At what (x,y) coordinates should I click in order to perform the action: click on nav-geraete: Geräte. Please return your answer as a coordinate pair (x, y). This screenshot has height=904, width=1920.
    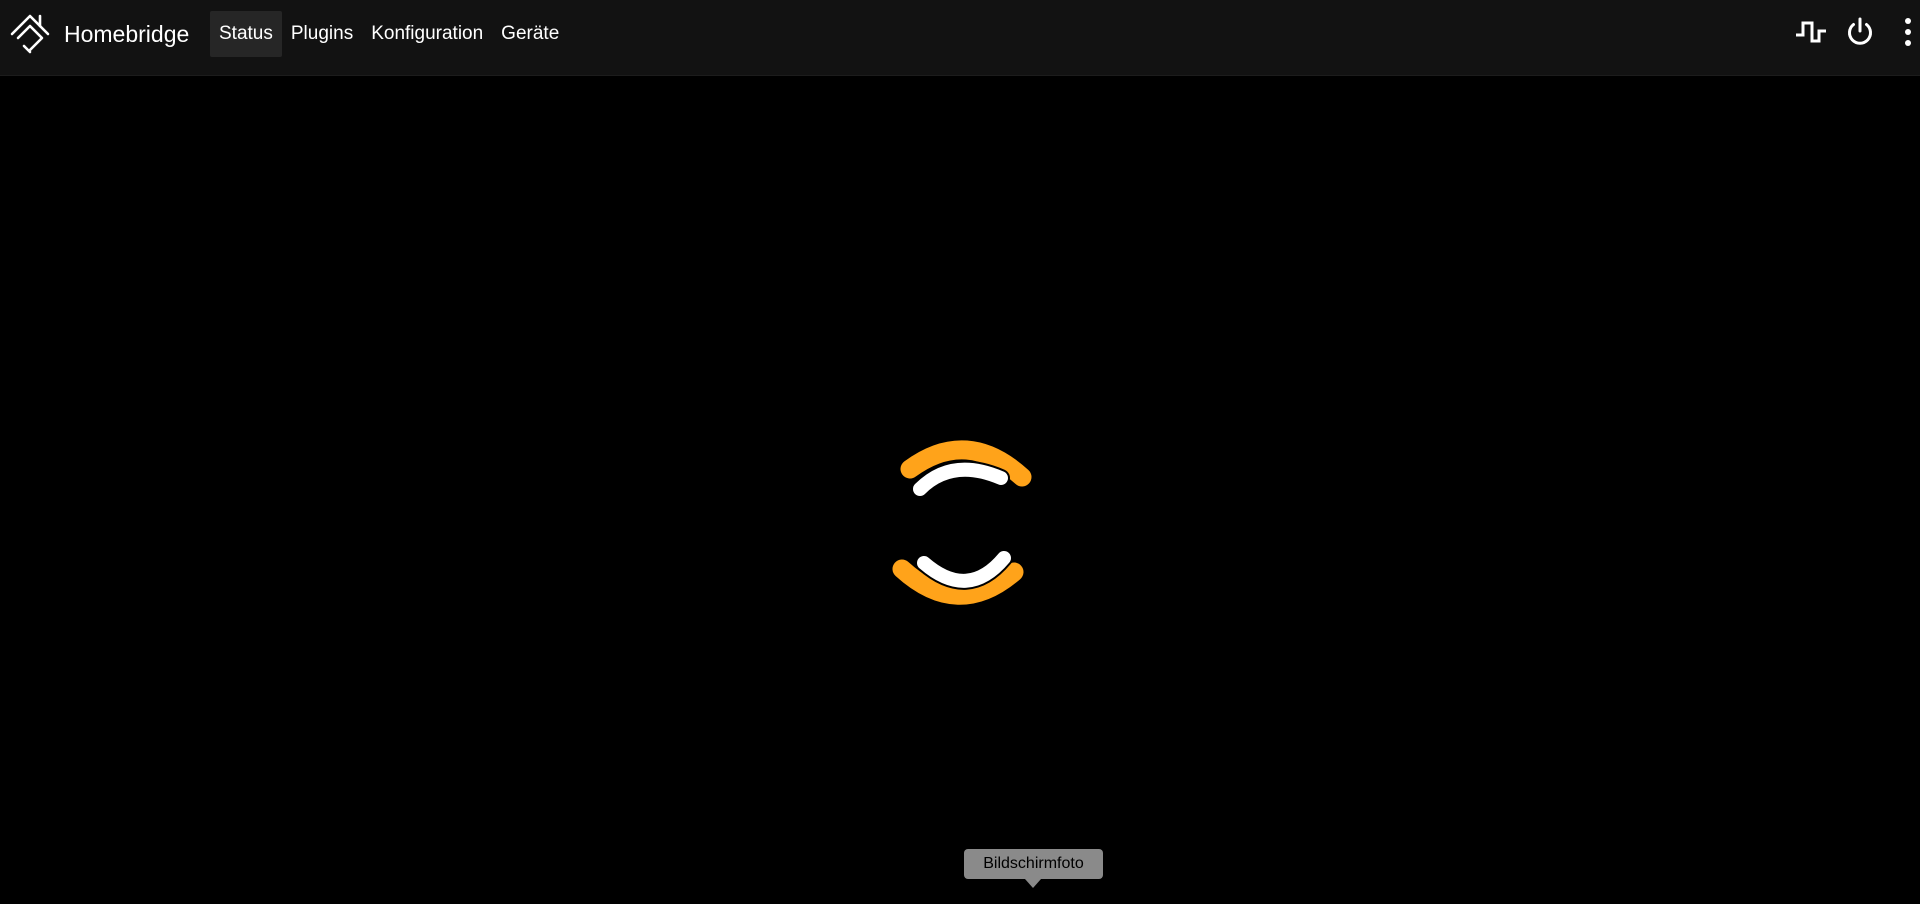
    Looking at the image, I should click on (530, 34).